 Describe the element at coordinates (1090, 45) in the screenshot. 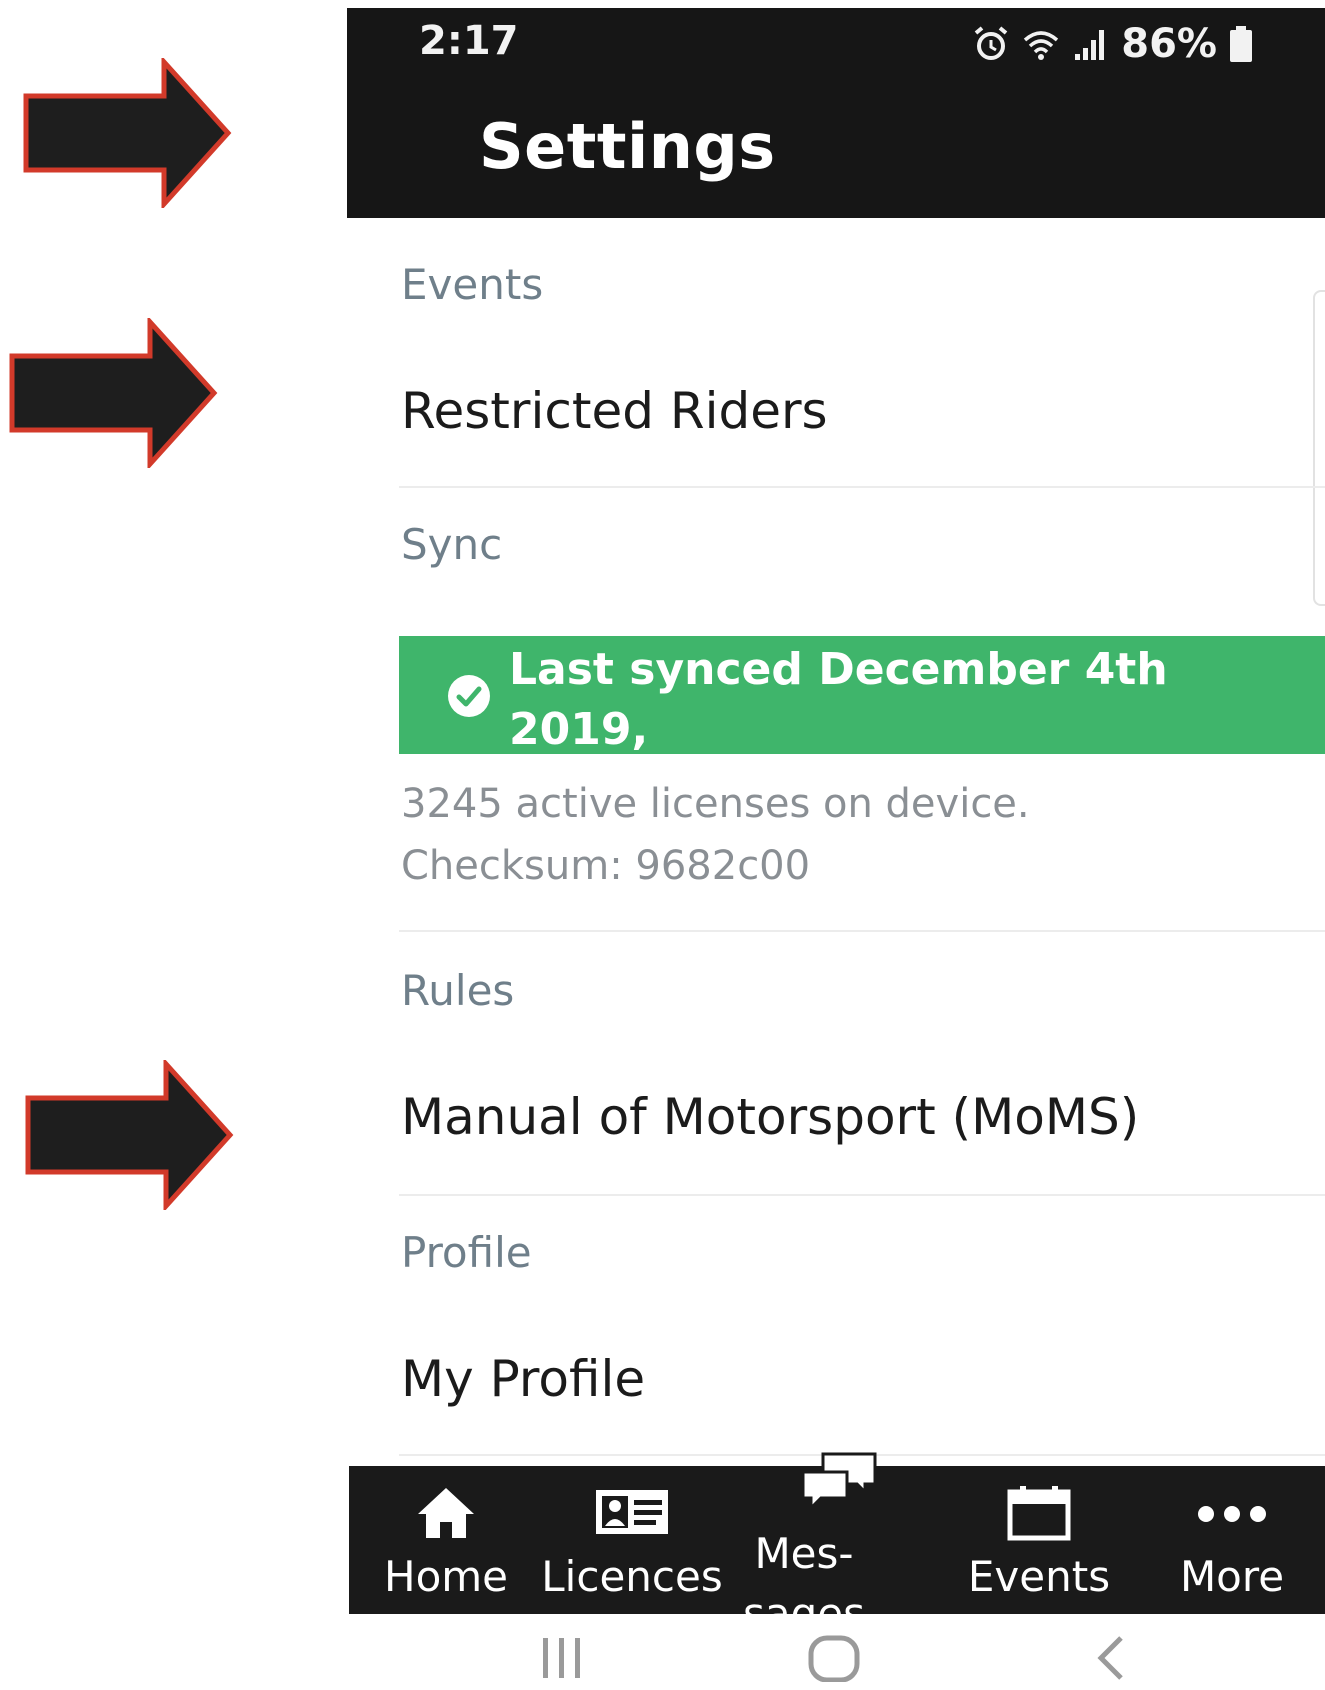

I see `signal-icon` at that location.